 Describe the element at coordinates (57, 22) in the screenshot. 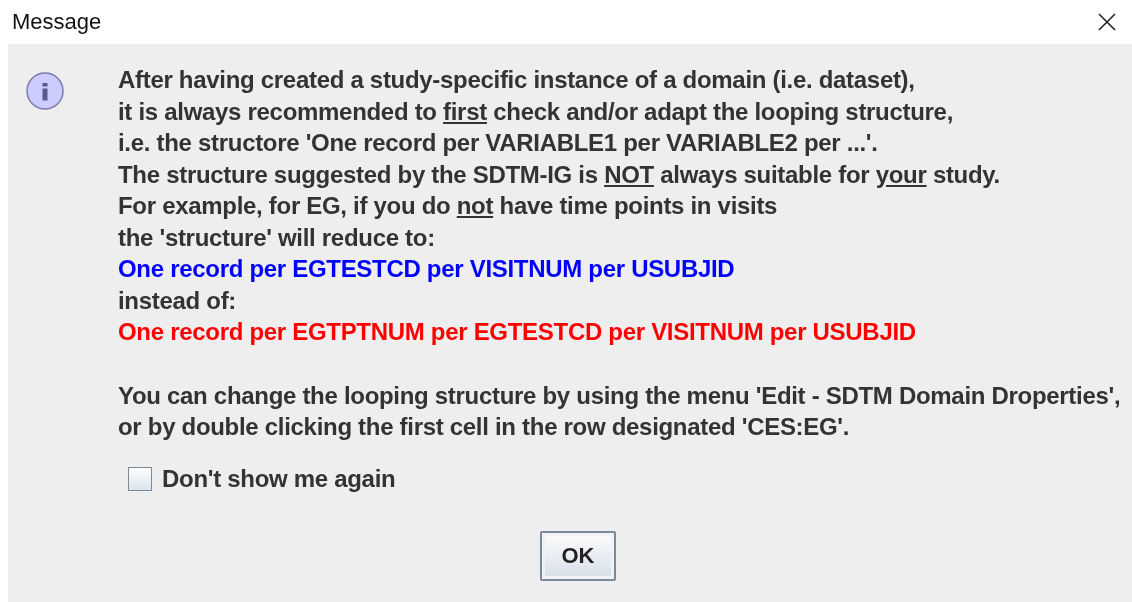

I see `window-title: Message` at that location.